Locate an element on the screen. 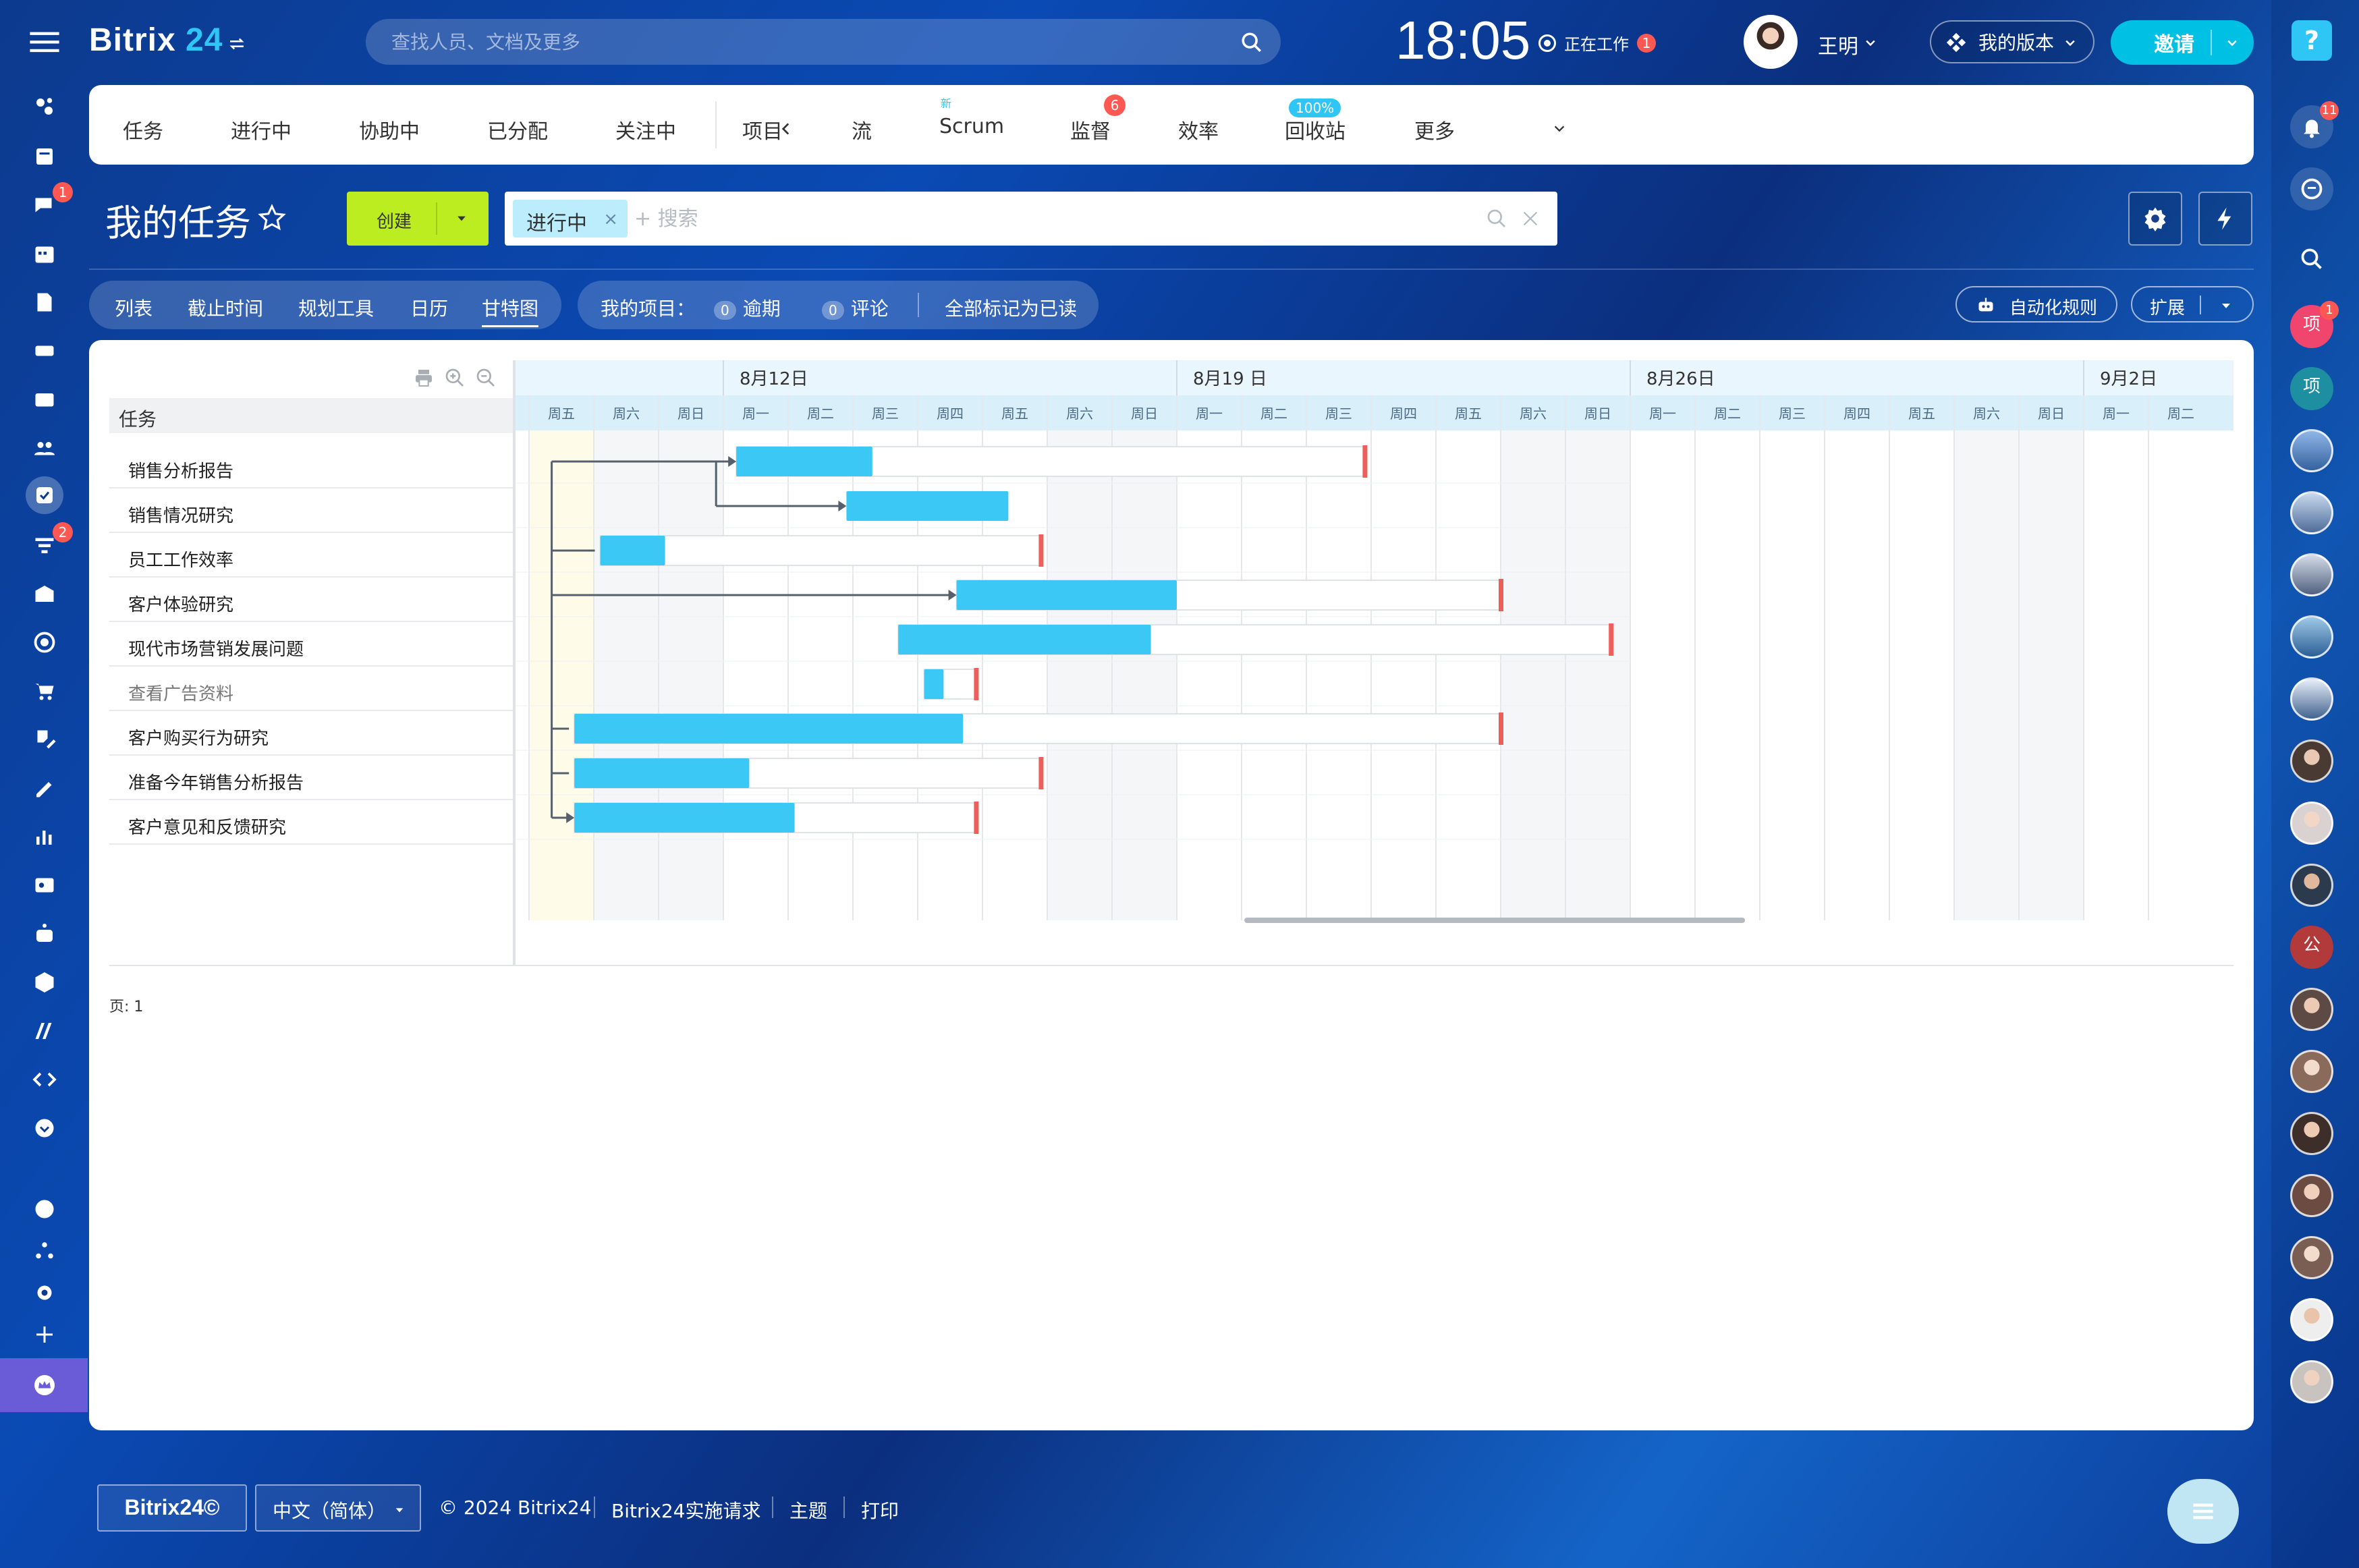  task-name: 销售情况研究 is located at coordinates (180, 514).